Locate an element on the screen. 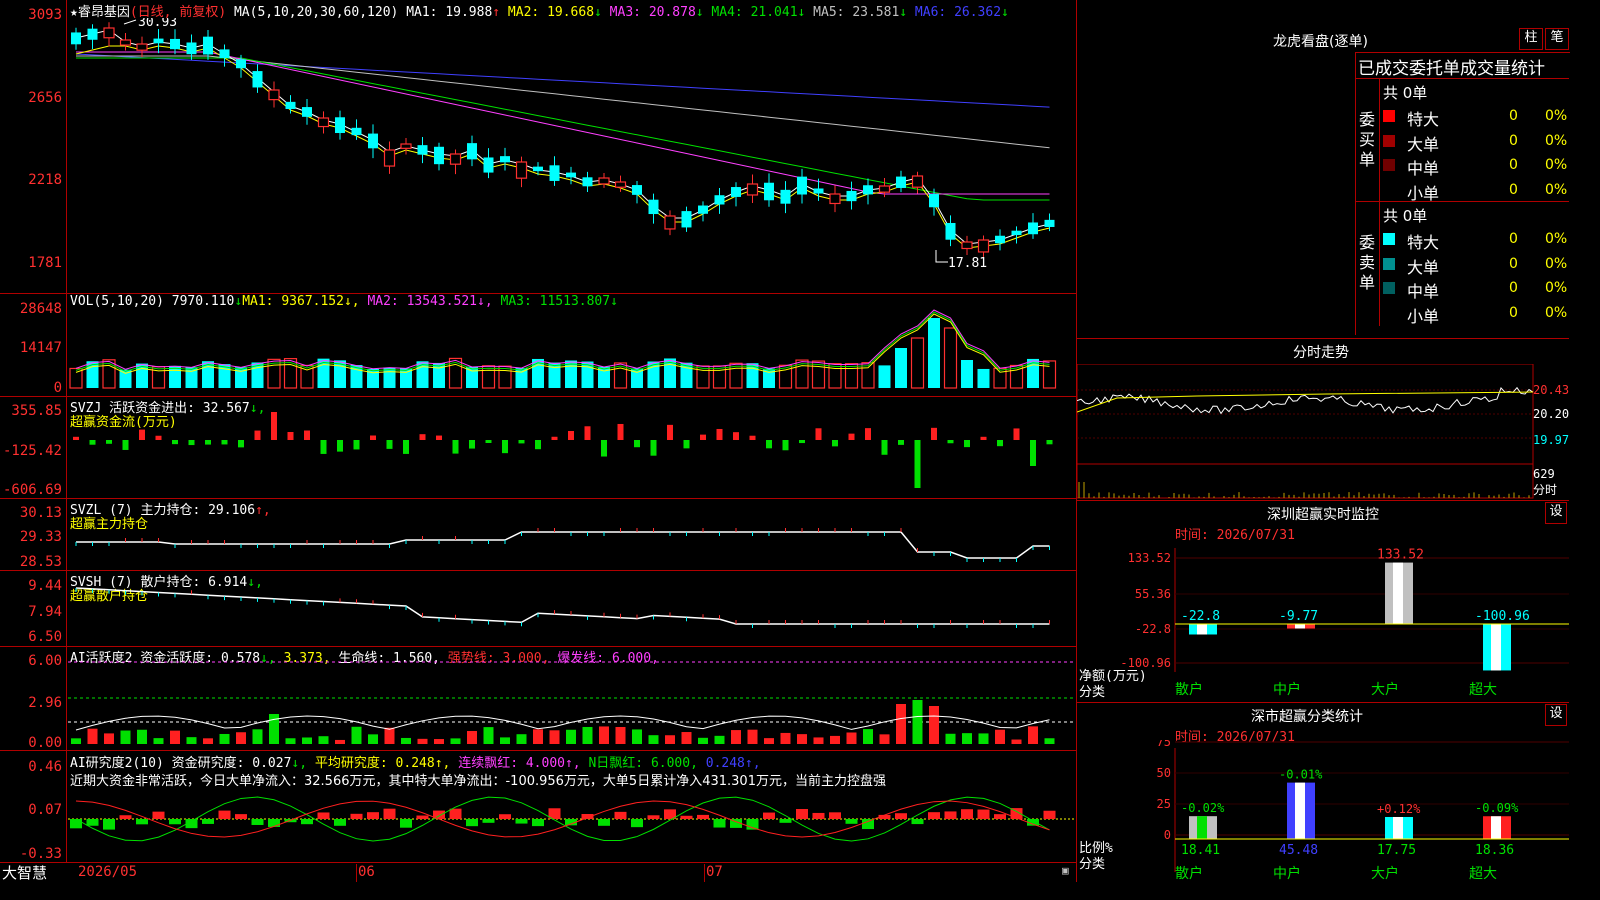 The image size is (1600, 900). intraday-chart: 20.43 20.20 19.97 629 分时 is located at coordinates (1323, 432).